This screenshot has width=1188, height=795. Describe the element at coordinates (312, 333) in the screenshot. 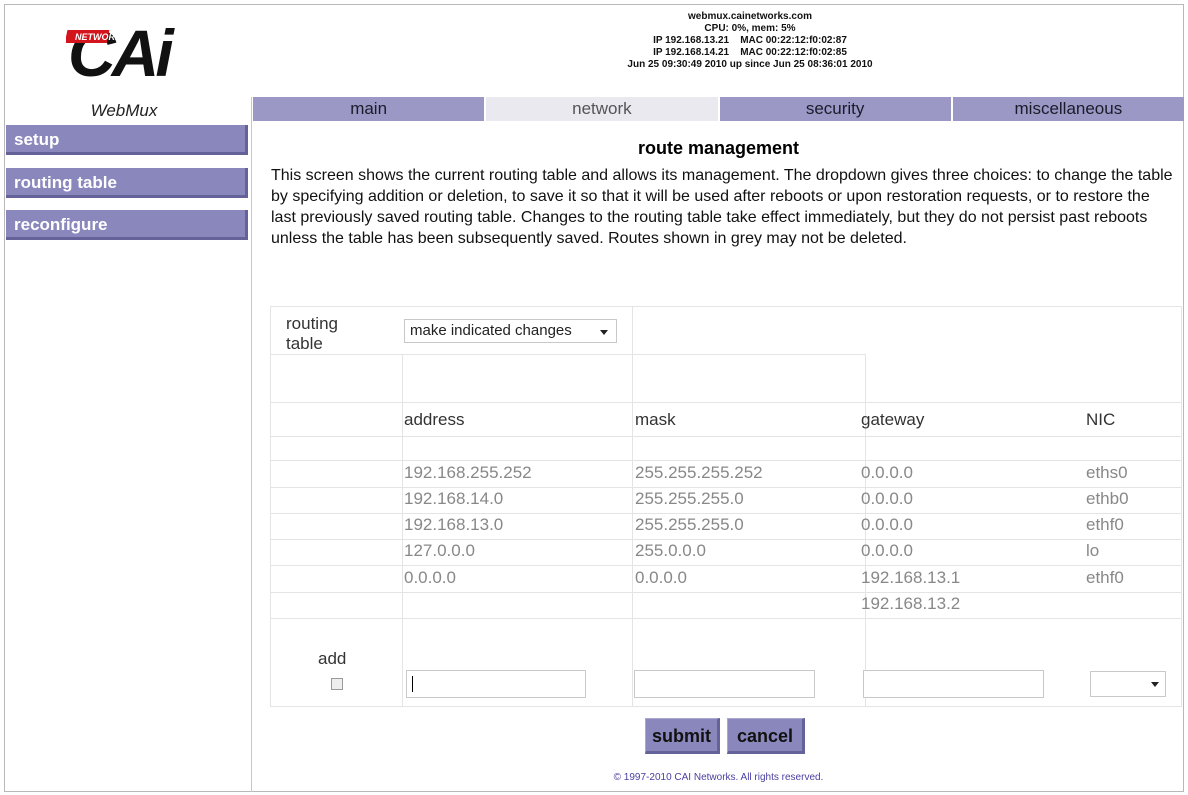

I see `routing-table-label: routing table` at that location.